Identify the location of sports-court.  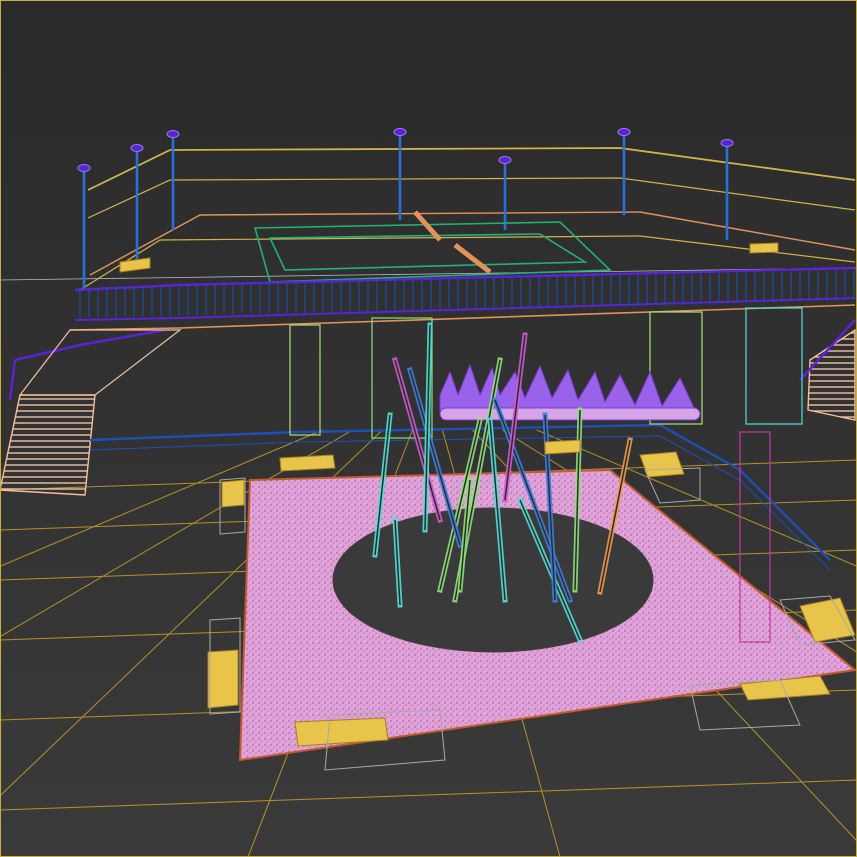
(432, 246).